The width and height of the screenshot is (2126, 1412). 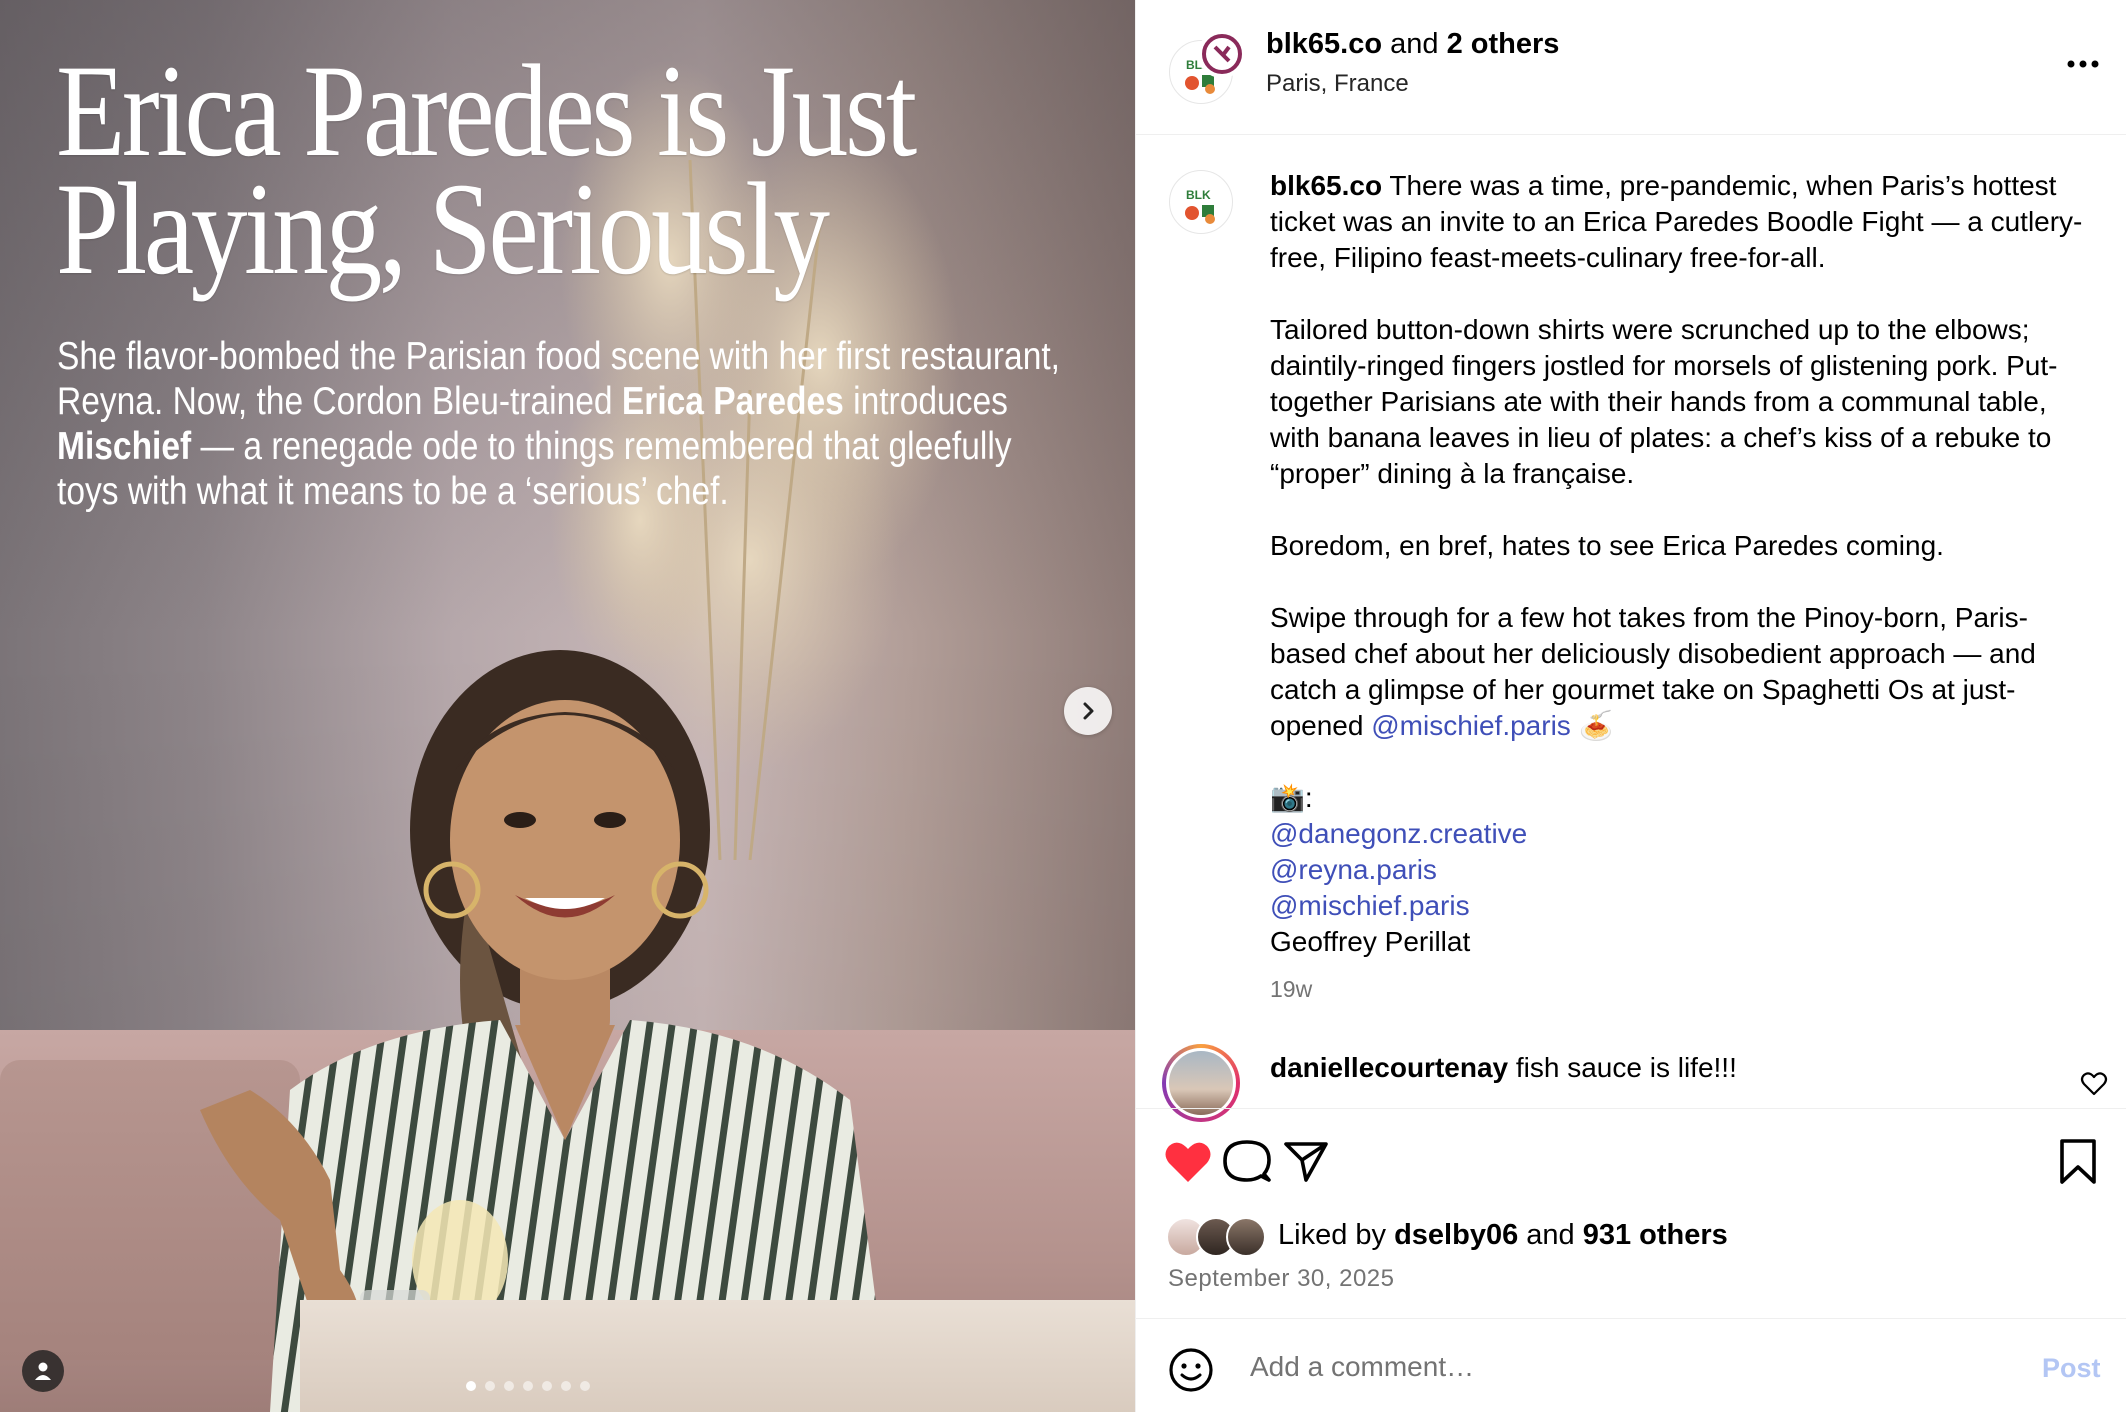 I want to click on photographer-credit: Geoffrey Perillat, so click(x=1370, y=941).